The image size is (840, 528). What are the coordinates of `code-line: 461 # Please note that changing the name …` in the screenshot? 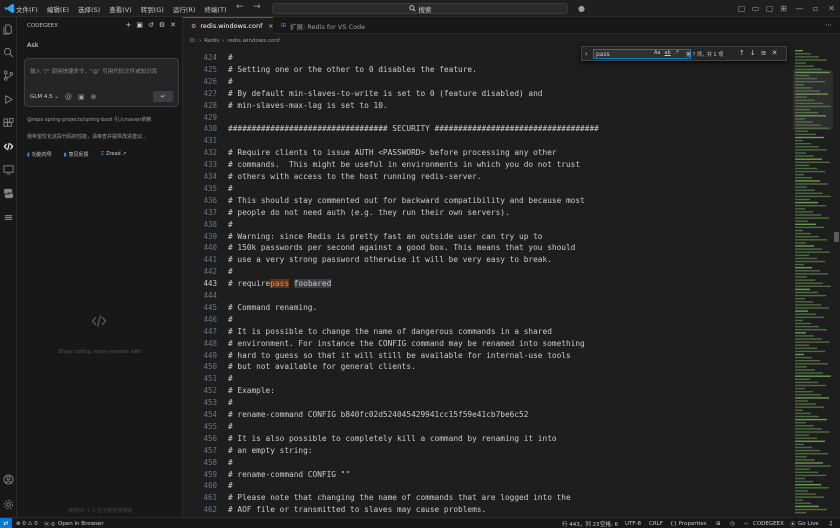 It's located at (488, 497).